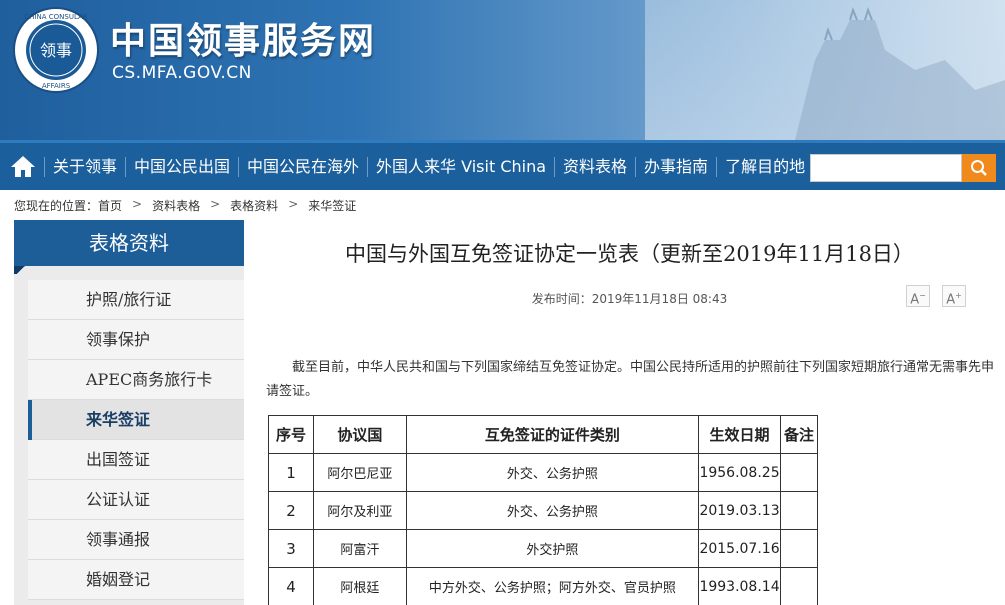 This screenshot has width=1005, height=605. I want to click on site-title: 中国领事服务网, so click(243, 38).